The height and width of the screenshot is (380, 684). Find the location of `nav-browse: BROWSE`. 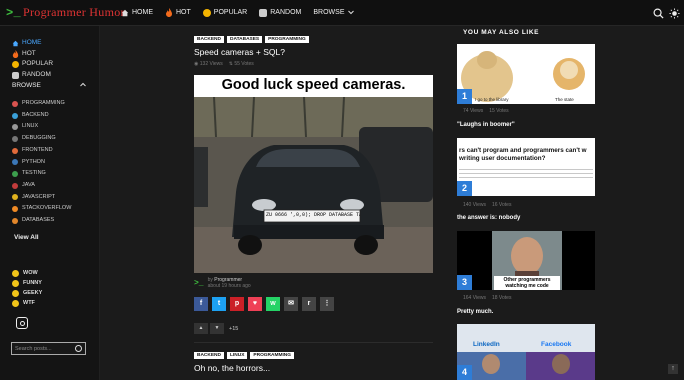

nav-browse: BROWSE is located at coordinates (333, 12).